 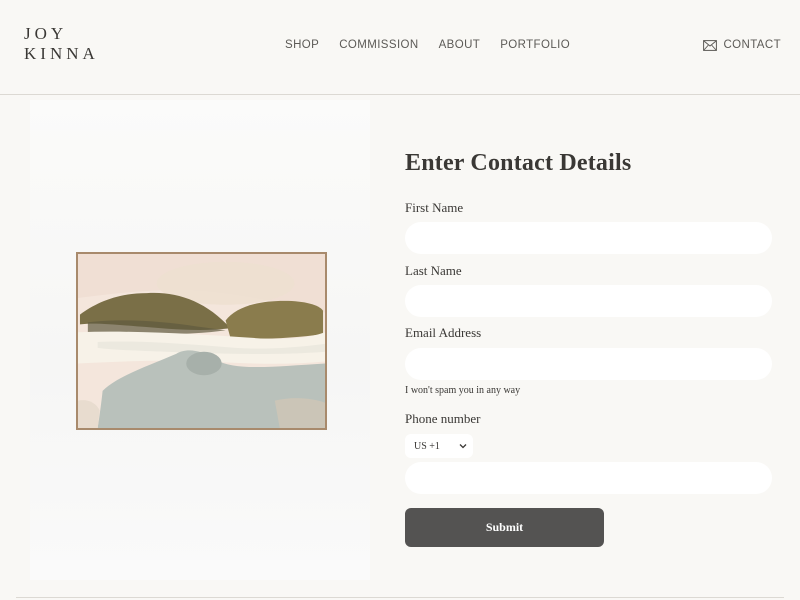 I want to click on country-code-select: US +1, so click(x=439, y=446).